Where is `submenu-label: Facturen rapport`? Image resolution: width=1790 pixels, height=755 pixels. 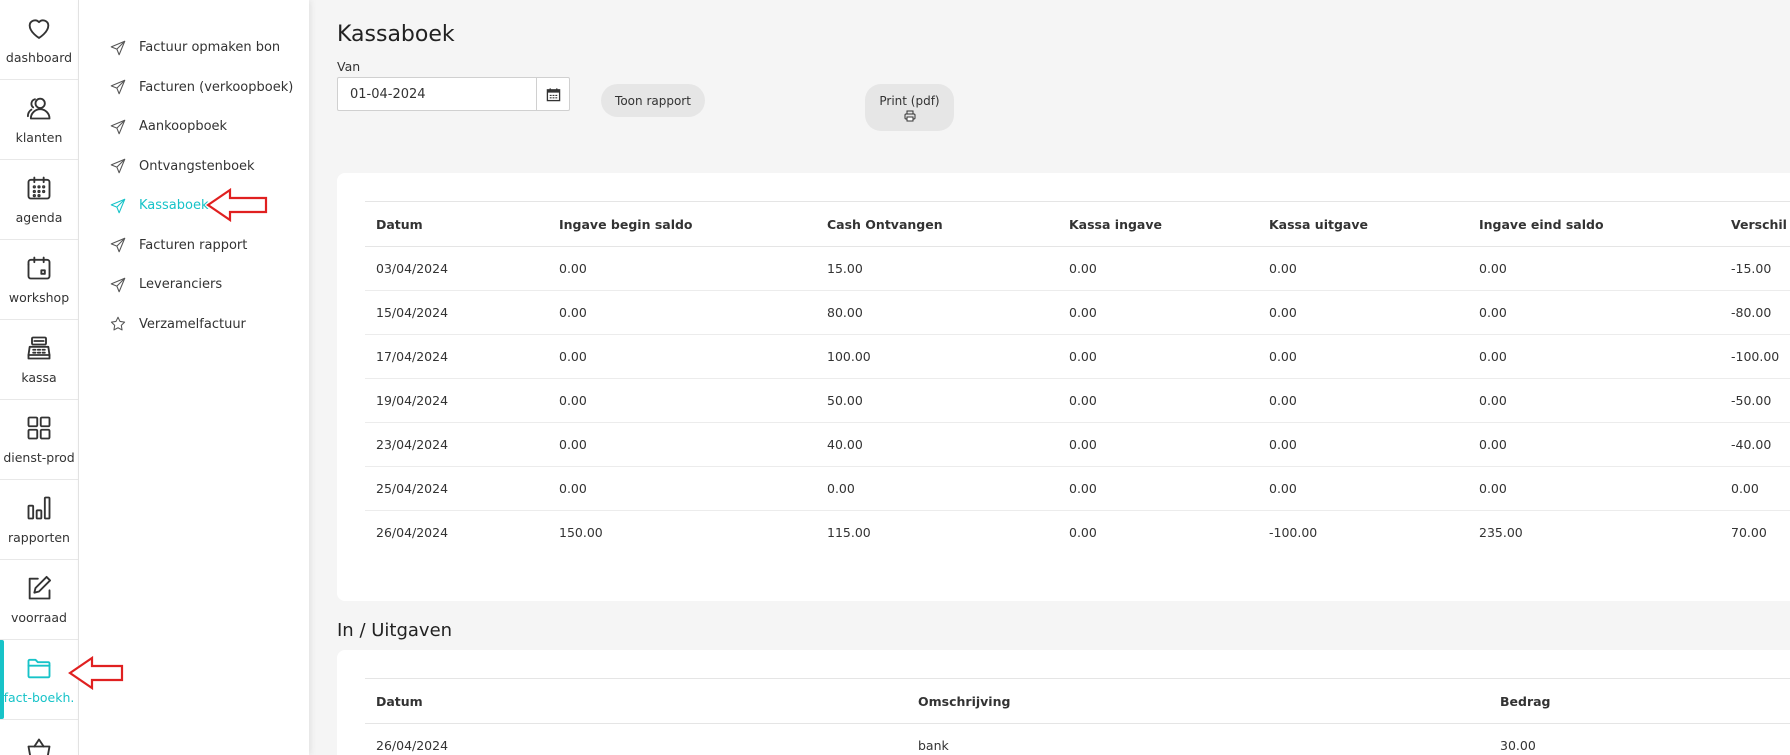
submenu-label: Facturen rapport is located at coordinates (193, 245).